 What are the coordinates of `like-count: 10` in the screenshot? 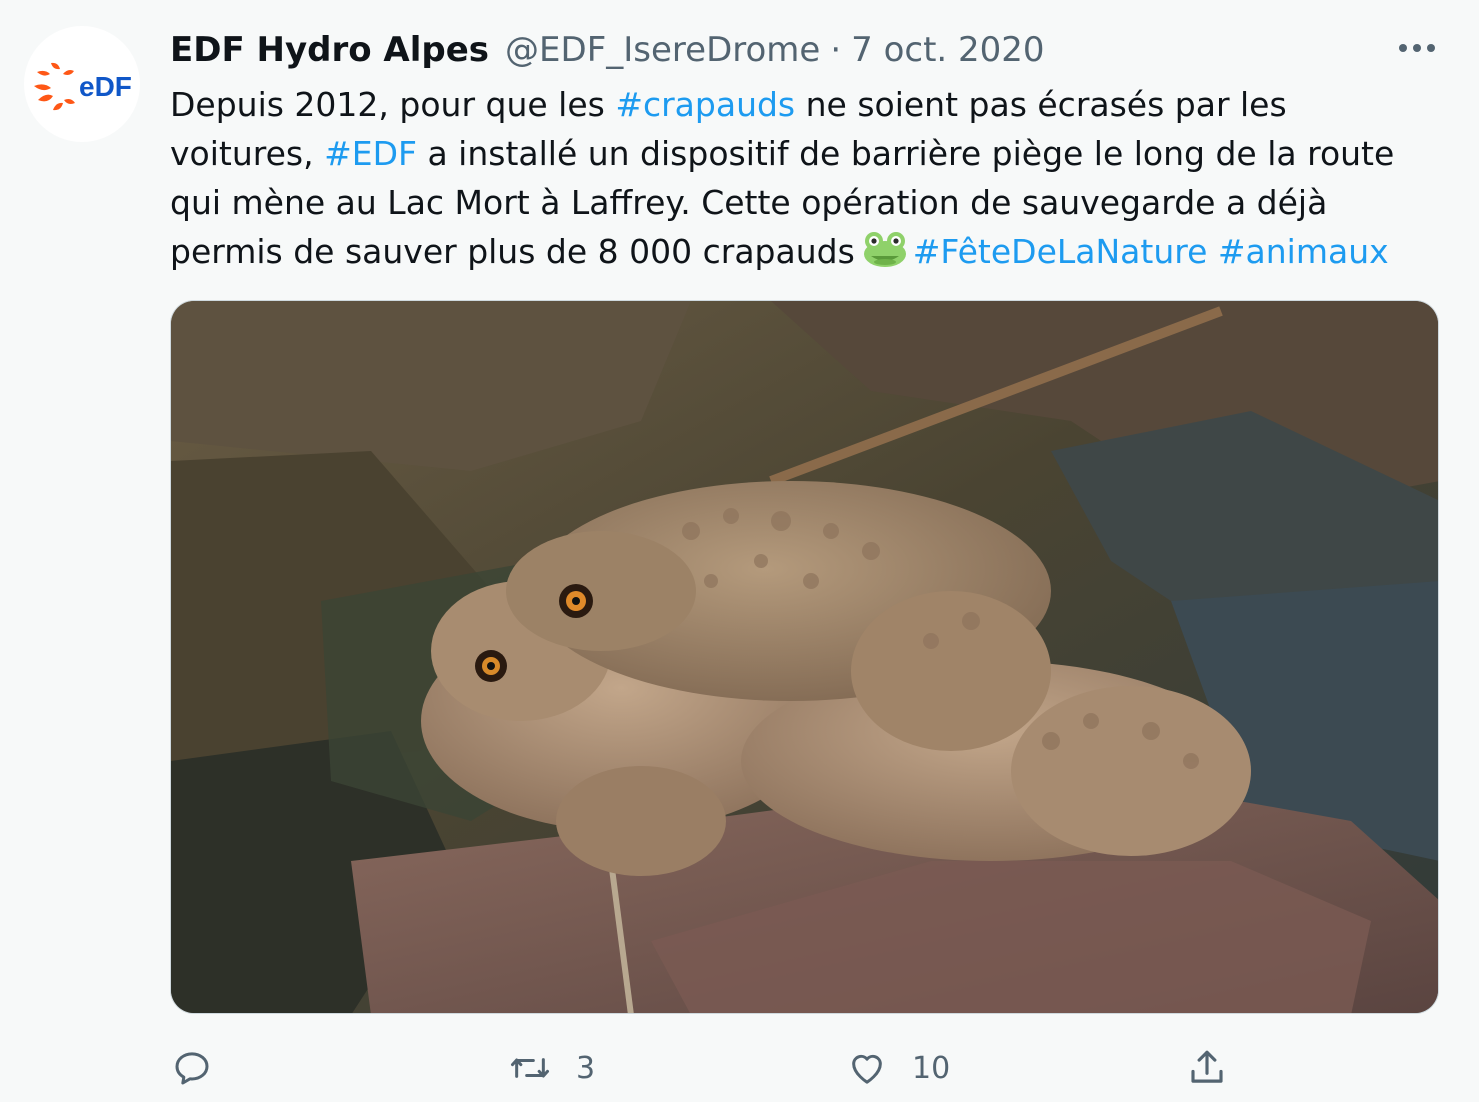 It's located at (931, 1068).